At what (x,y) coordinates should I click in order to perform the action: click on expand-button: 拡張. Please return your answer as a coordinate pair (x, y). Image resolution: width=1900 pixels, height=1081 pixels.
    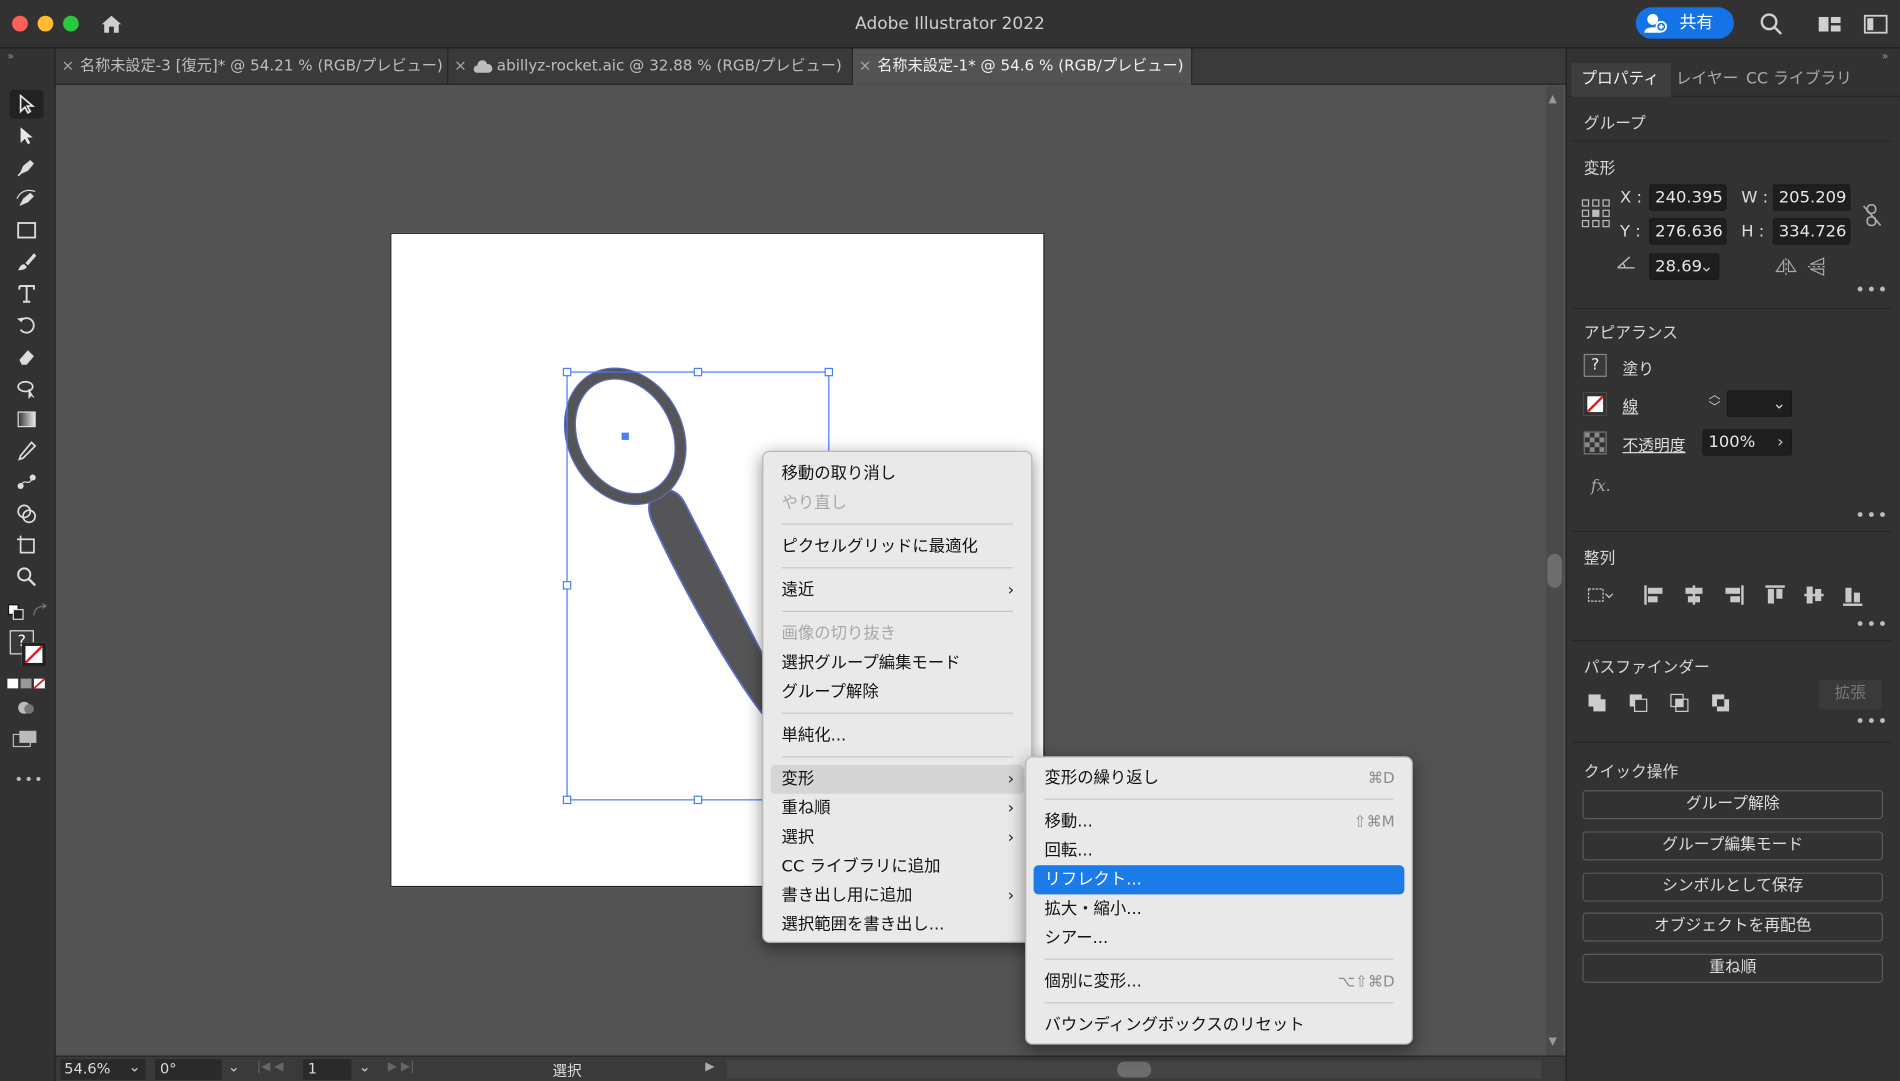
    Looking at the image, I should click on (1850, 694).